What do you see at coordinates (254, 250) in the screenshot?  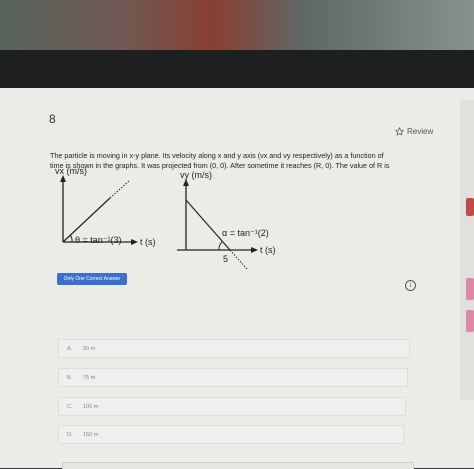 I see `vy-x-axis-arrow` at bounding box center [254, 250].